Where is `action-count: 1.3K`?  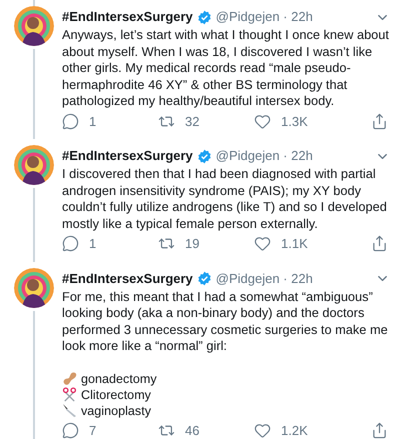
action-count: 1.3K is located at coordinates (294, 121).